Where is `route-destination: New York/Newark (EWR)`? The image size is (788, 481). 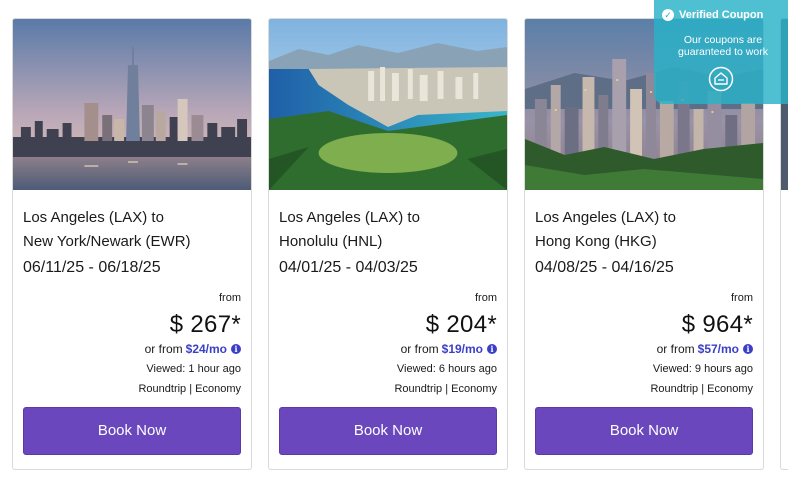 route-destination: New York/Newark (EWR) is located at coordinates (107, 241).